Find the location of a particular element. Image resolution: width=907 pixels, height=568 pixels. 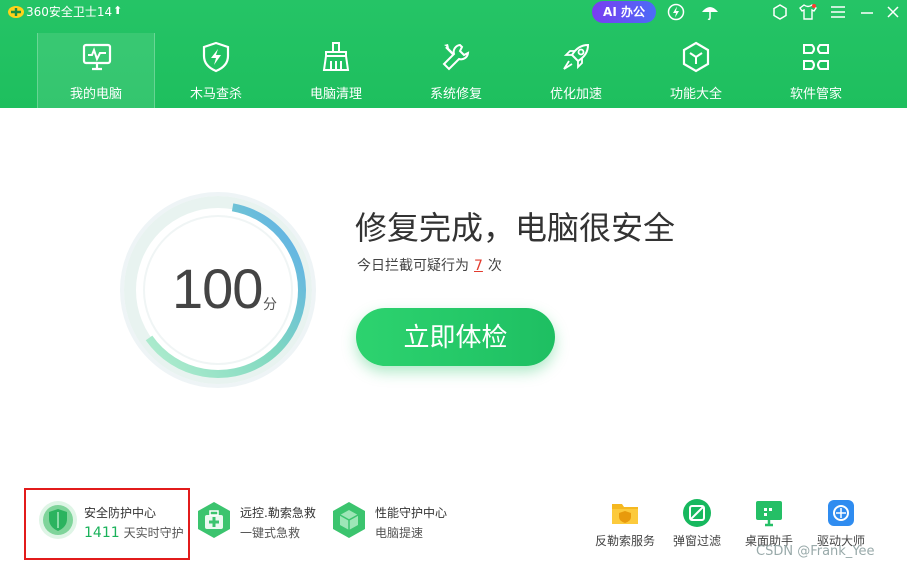

nav-label: 系统修复 is located at coordinates (455, 94).